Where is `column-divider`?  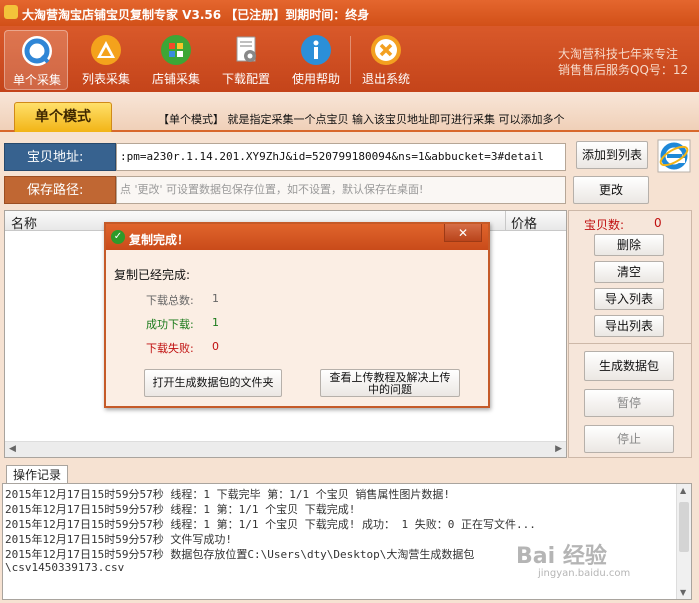
column-divider is located at coordinates (505, 221).